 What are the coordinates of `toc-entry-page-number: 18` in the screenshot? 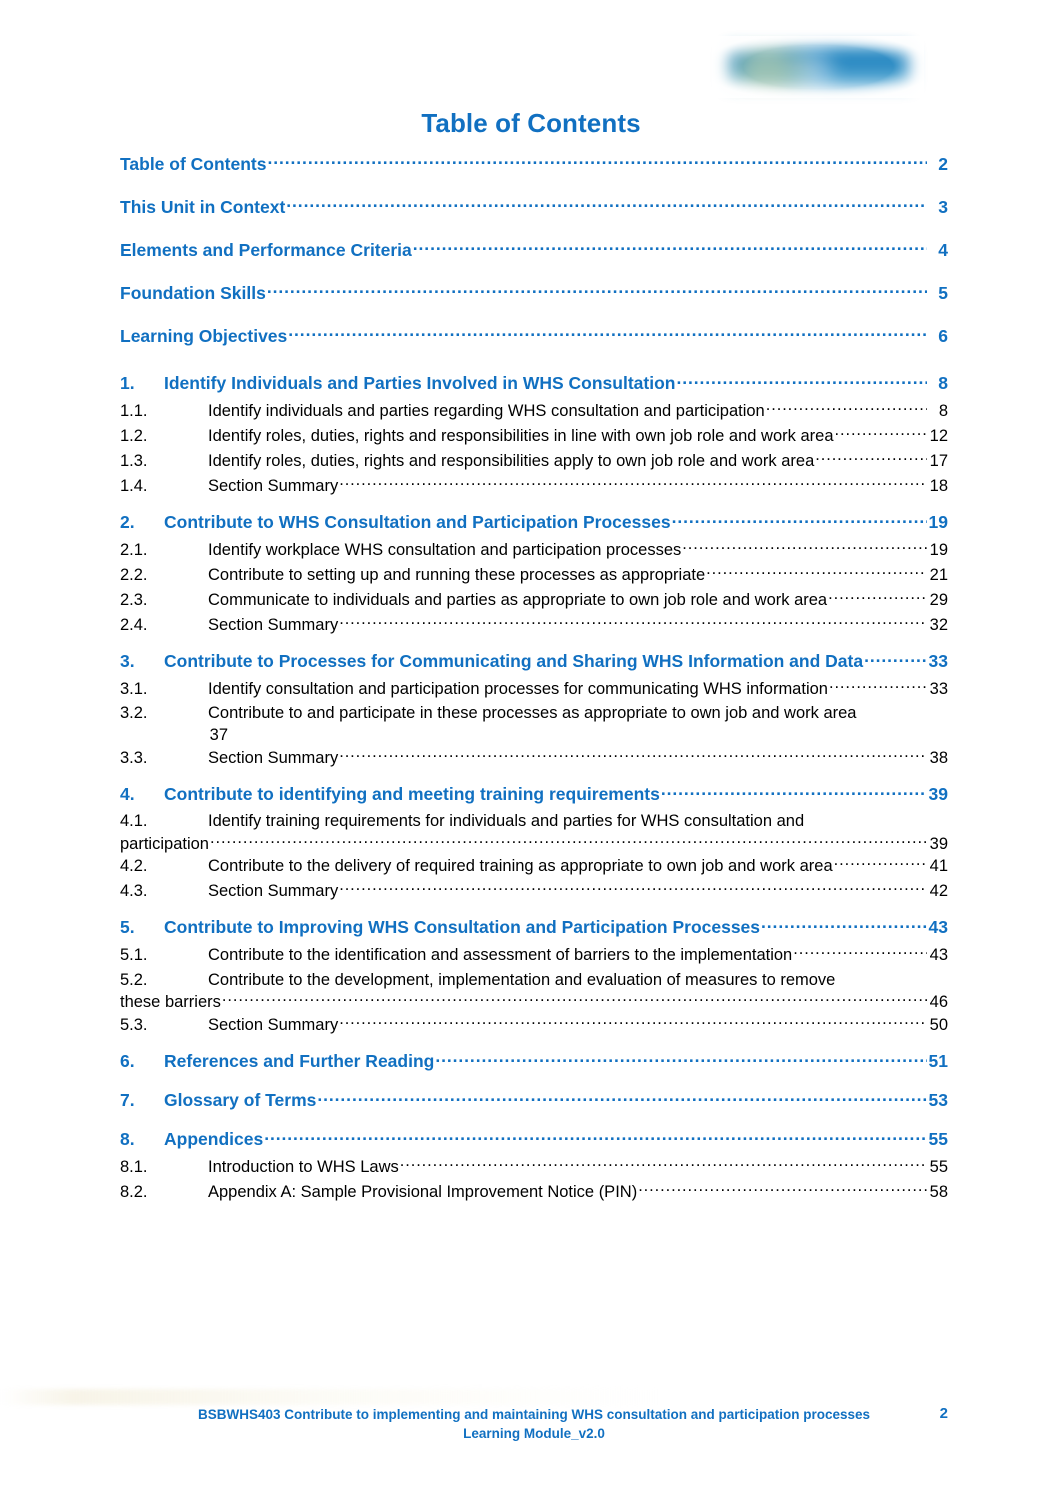 It's located at (938, 485).